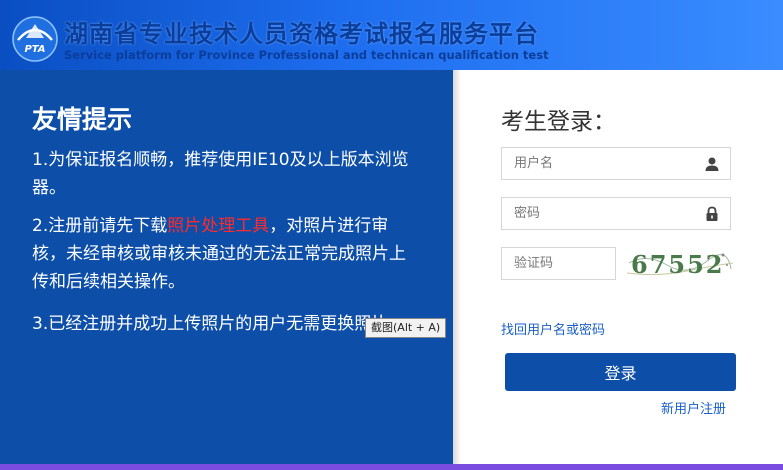  Describe the element at coordinates (220, 174) in the screenshot. I see `notice-item-1: 1.为保证报名顺畅，推荐使用IE10及以上版本浏览器。` at that location.